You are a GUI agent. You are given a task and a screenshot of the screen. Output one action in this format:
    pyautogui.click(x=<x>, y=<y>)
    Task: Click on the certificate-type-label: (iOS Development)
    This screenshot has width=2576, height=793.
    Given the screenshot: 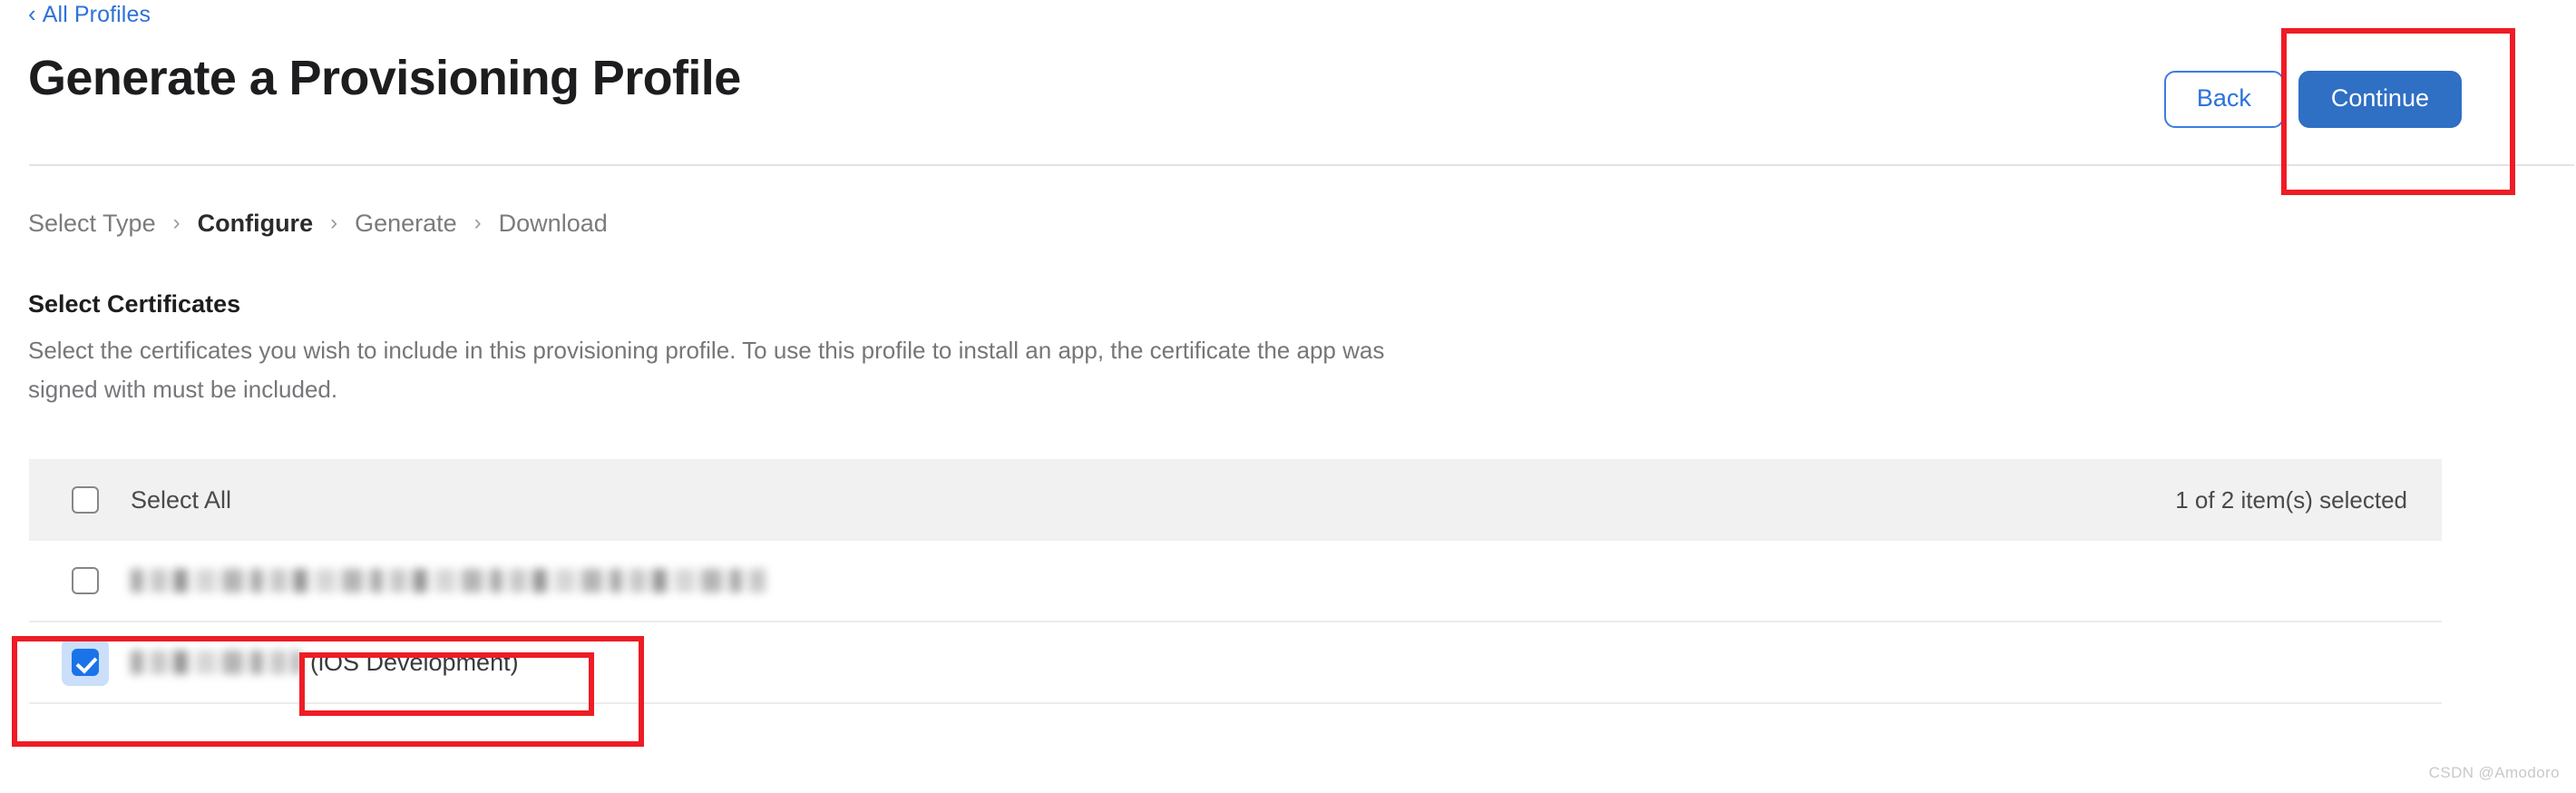 What is the action you would take?
    pyautogui.click(x=414, y=662)
    